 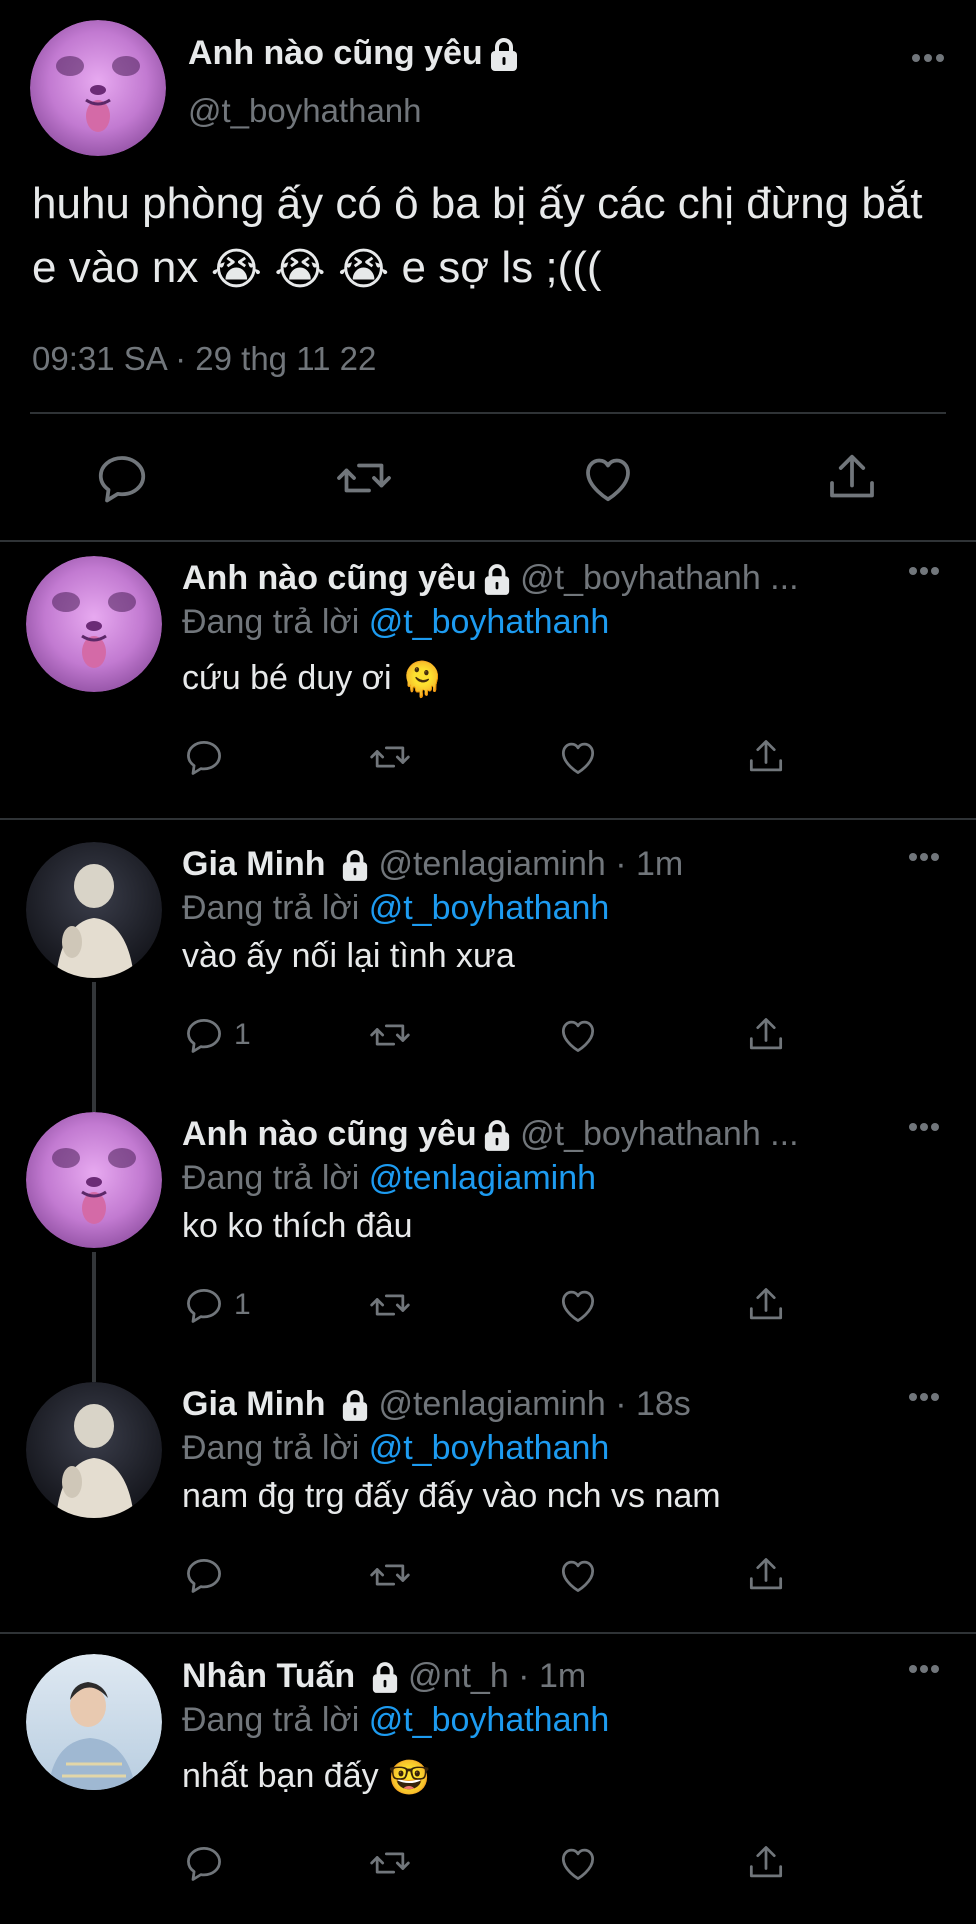 I want to click on reply-text: vào ấy nối lại tình xưa, so click(x=348, y=956).